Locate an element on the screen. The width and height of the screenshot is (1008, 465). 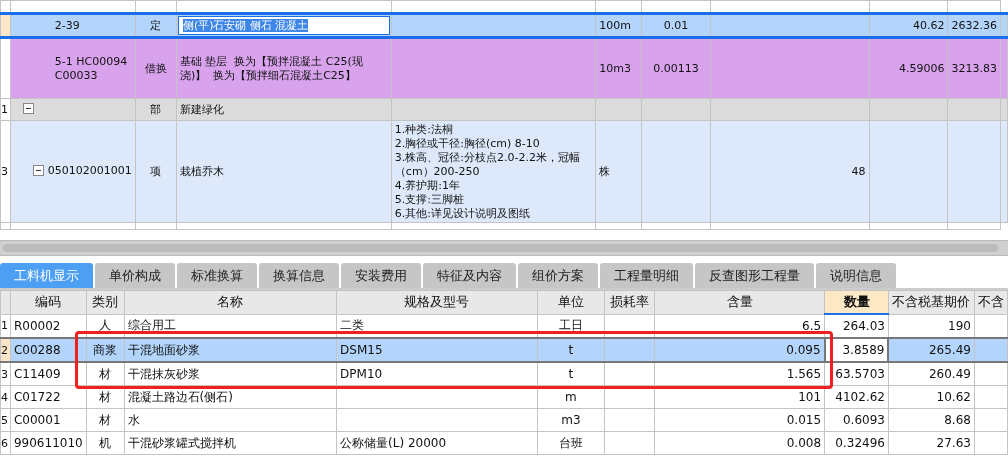
table-row: 2 C00288 商浆 干混地面砂浆 DSM15 t 0.095 3.8589 265.49 is located at coordinates (504, 350).